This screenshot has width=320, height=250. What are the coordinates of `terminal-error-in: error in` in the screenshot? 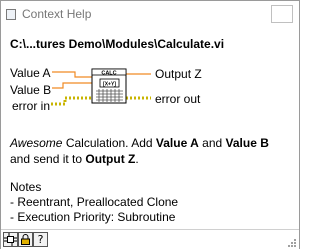 It's located at (31, 106).